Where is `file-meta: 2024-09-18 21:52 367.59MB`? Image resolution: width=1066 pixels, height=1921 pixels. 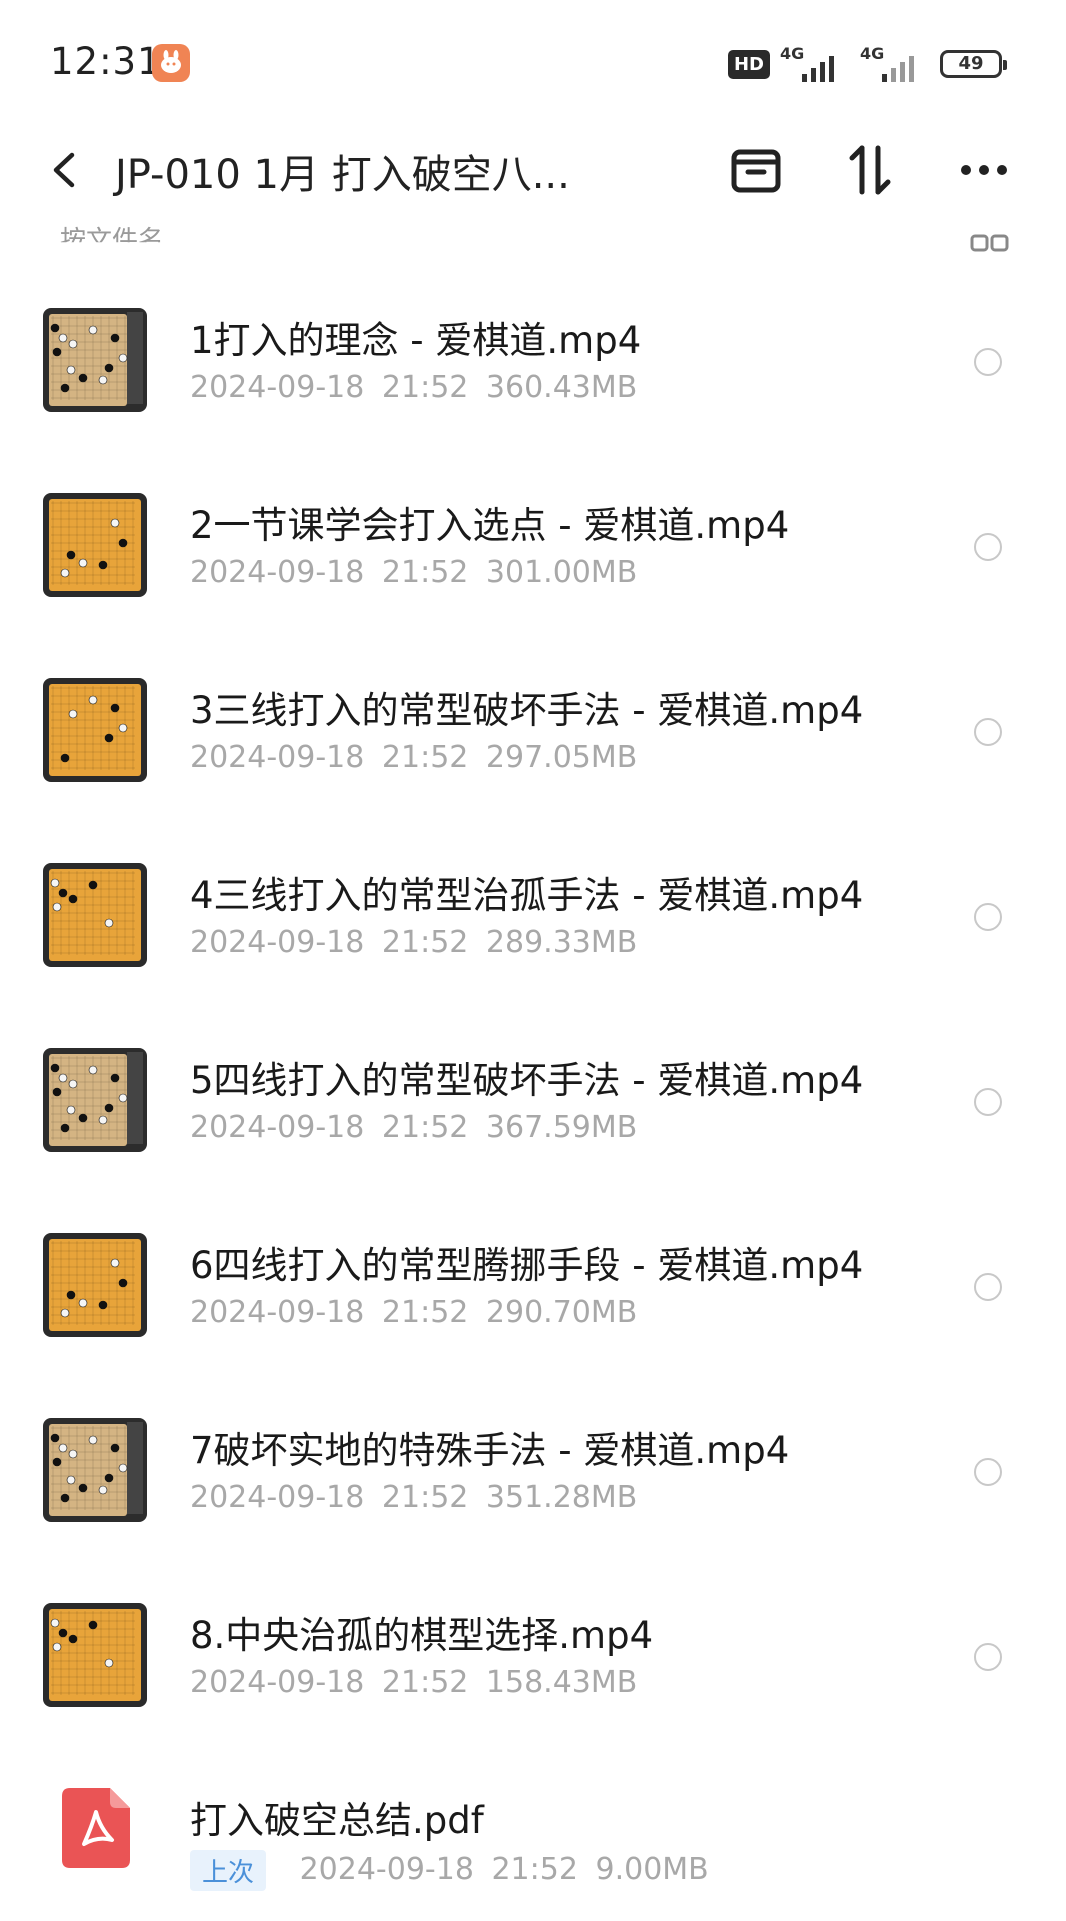 file-meta: 2024-09-18 21:52 367.59MB is located at coordinates (413, 1127).